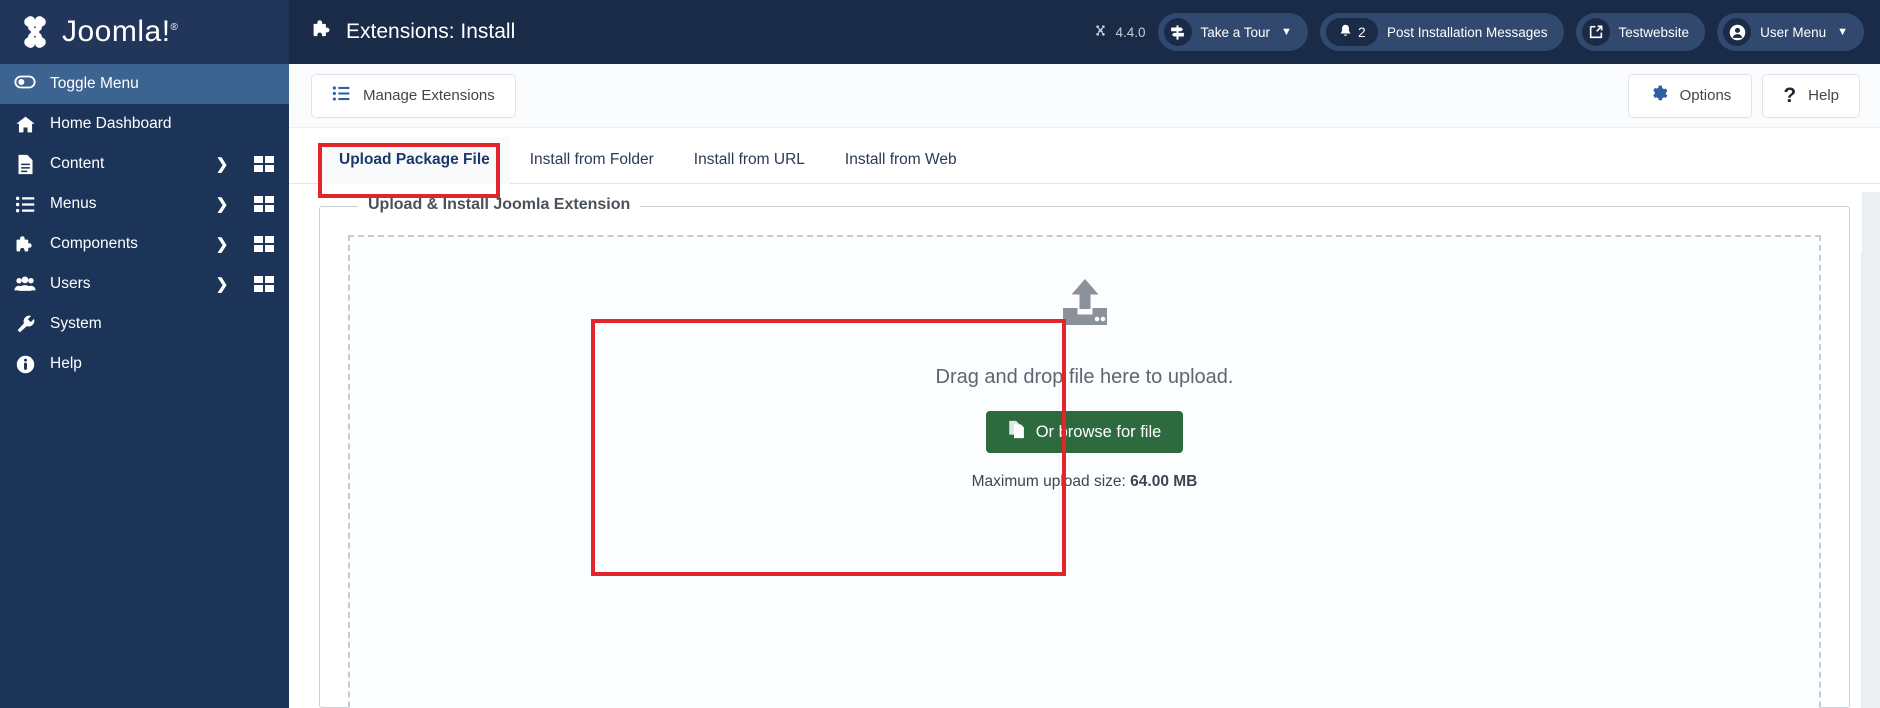 This screenshot has height=708, width=1880. Describe the element at coordinates (25, 124) in the screenshot. I see `home-icon` at that location.